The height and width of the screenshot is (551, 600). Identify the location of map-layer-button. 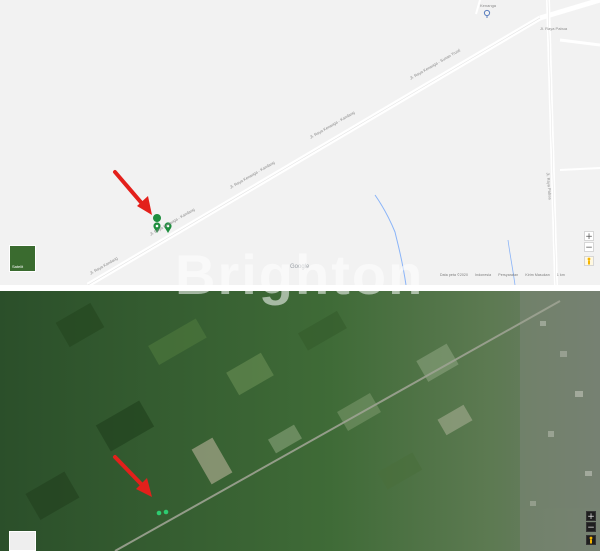
(22, 541).